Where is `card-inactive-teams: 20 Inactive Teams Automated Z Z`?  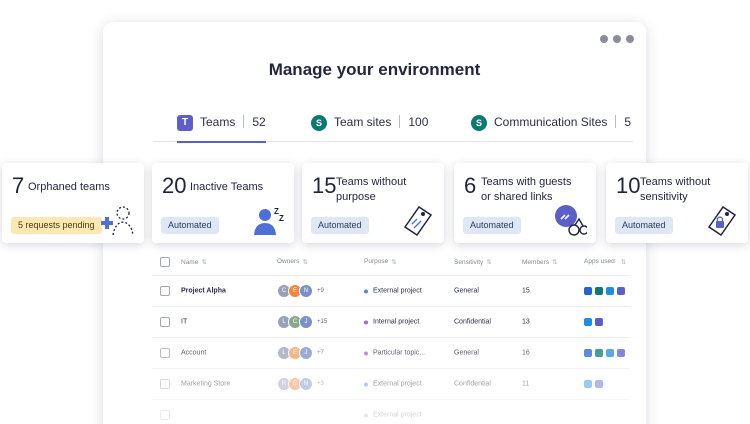 card-inactive-teams: 20 Inactive Teams Automated Z Z is located at coordinates (223, 203).